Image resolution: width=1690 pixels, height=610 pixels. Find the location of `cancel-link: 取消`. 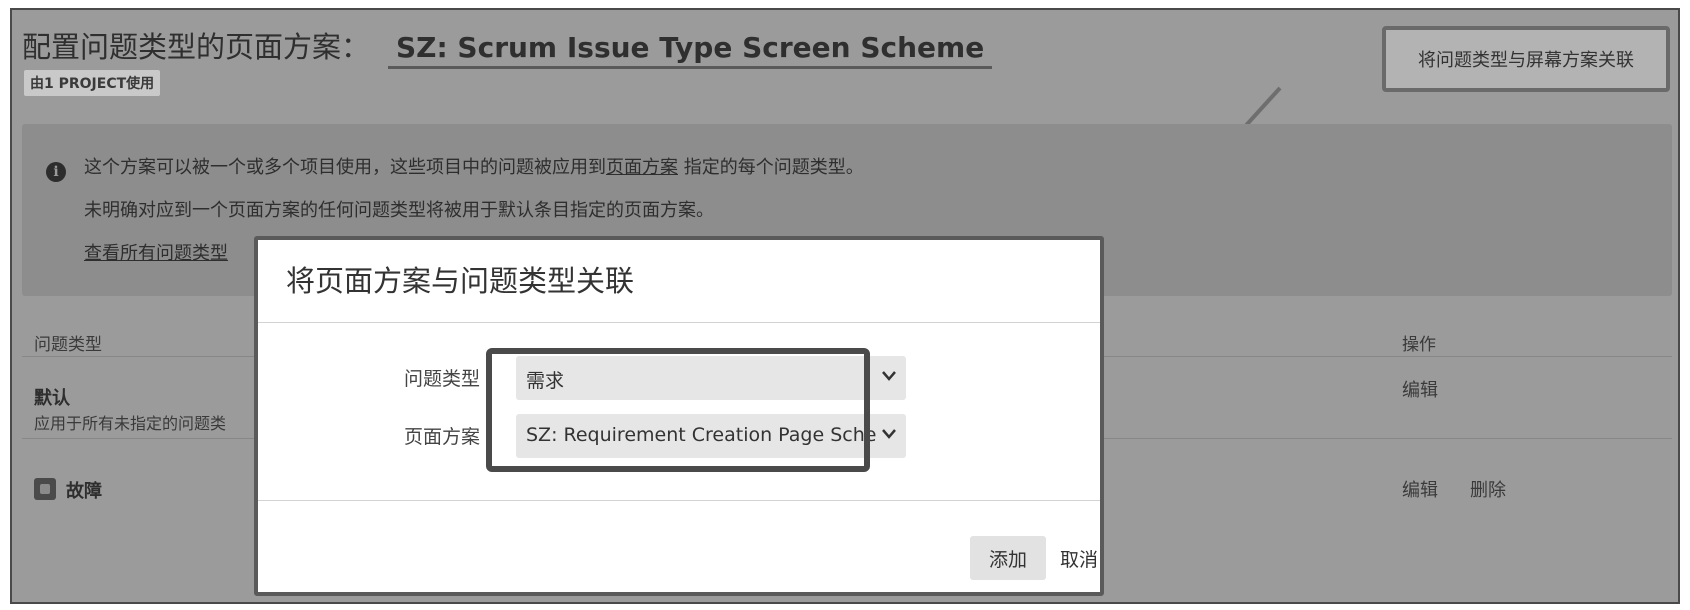

cancel-link: 取消 is located at coordinates (1079, 558).